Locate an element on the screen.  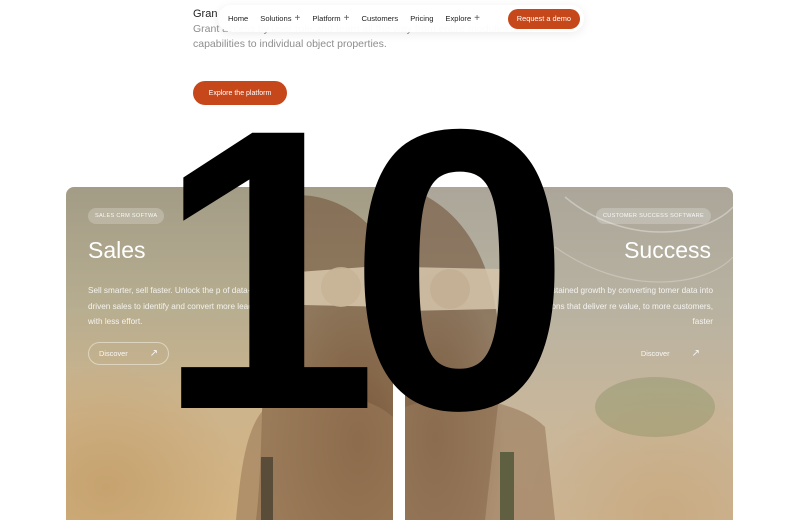
sales-discover-label: Discover is located at coordinates (113, 353).